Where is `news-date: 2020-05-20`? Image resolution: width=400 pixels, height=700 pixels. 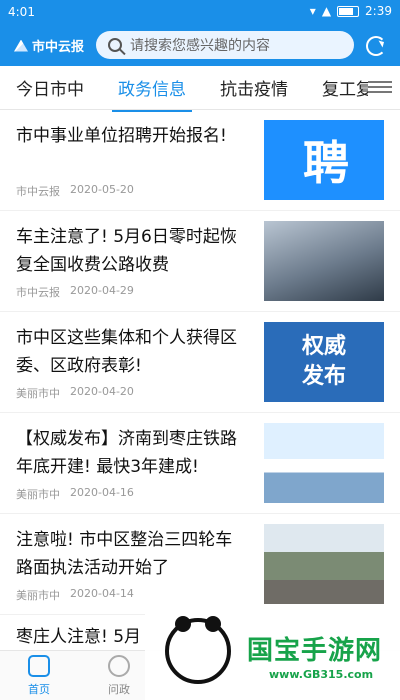
news-date: 2020-05-20 is located at coordinates (102, 189).